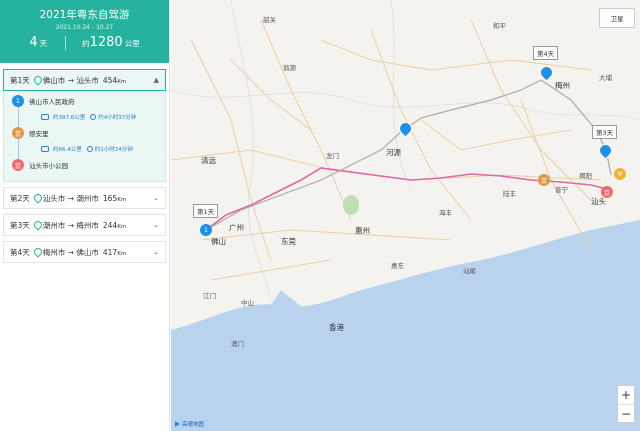 This screenshot has height=431, width=640. What do you see at coordinates (206, 211) in the screenshot?
I see `day-1-map-tag: 第1天` at bounding box center [206, 211].